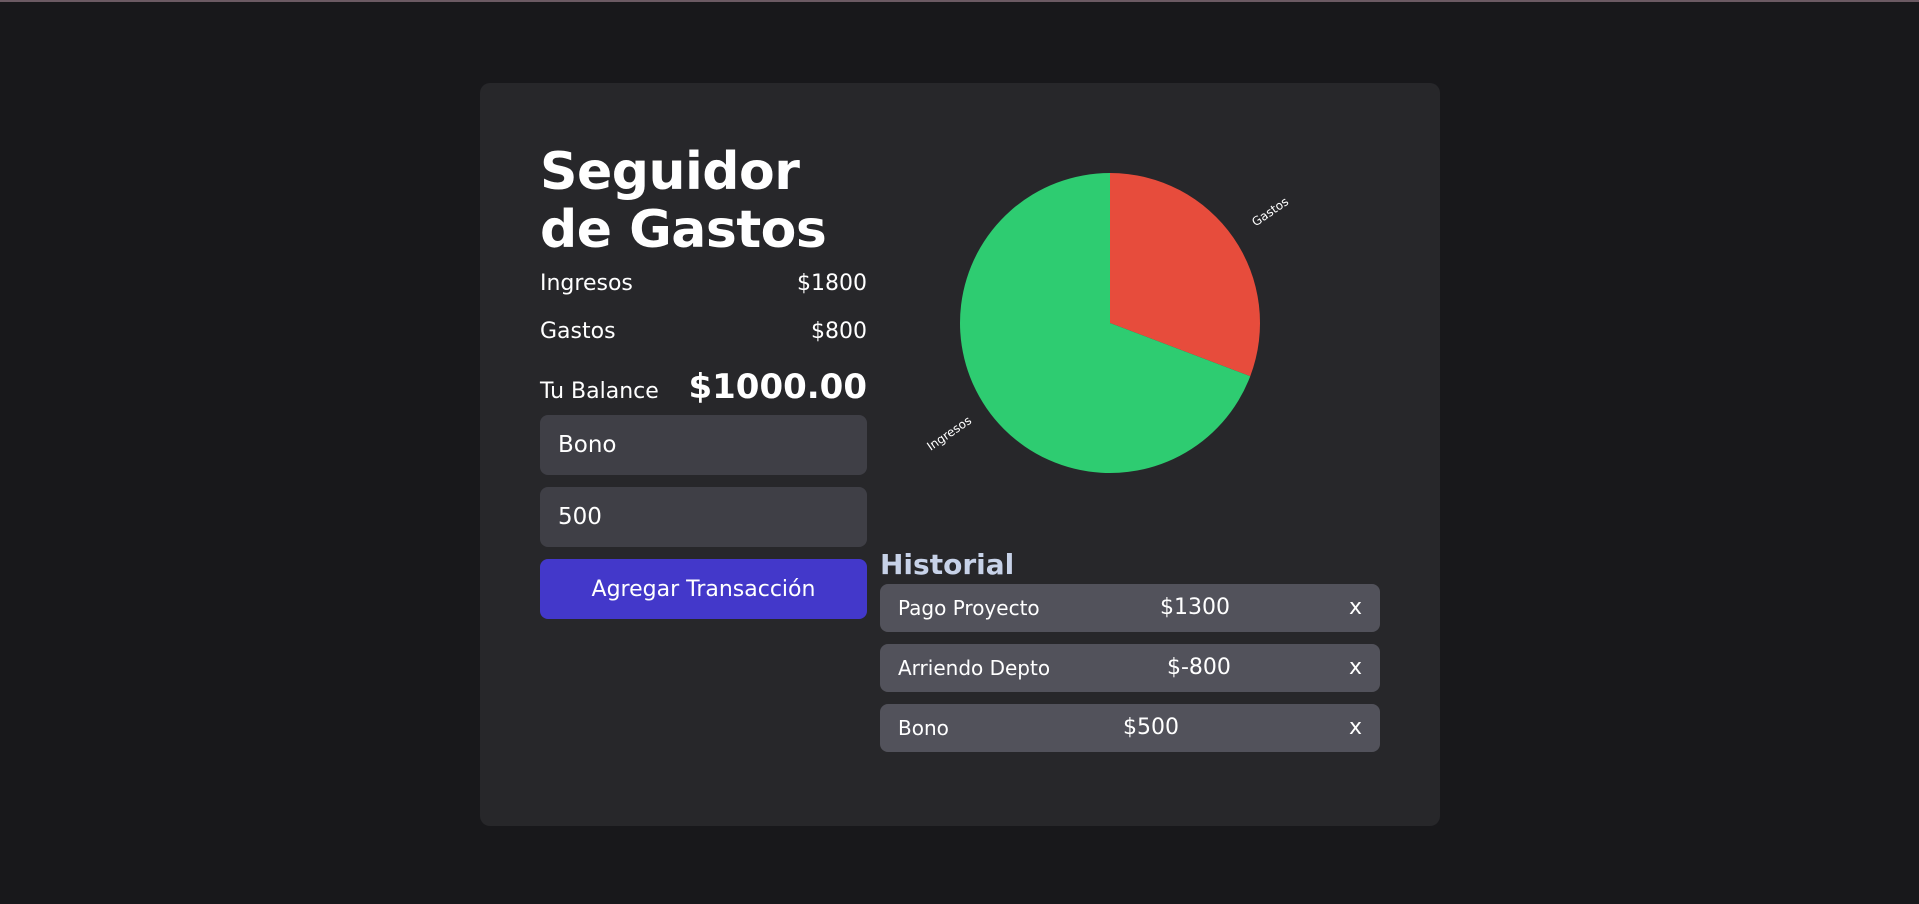  What do you see at coordinates (586, 283) in the screenshot?
I see `income-label: Ingresos` at bounding box center [586, 283].